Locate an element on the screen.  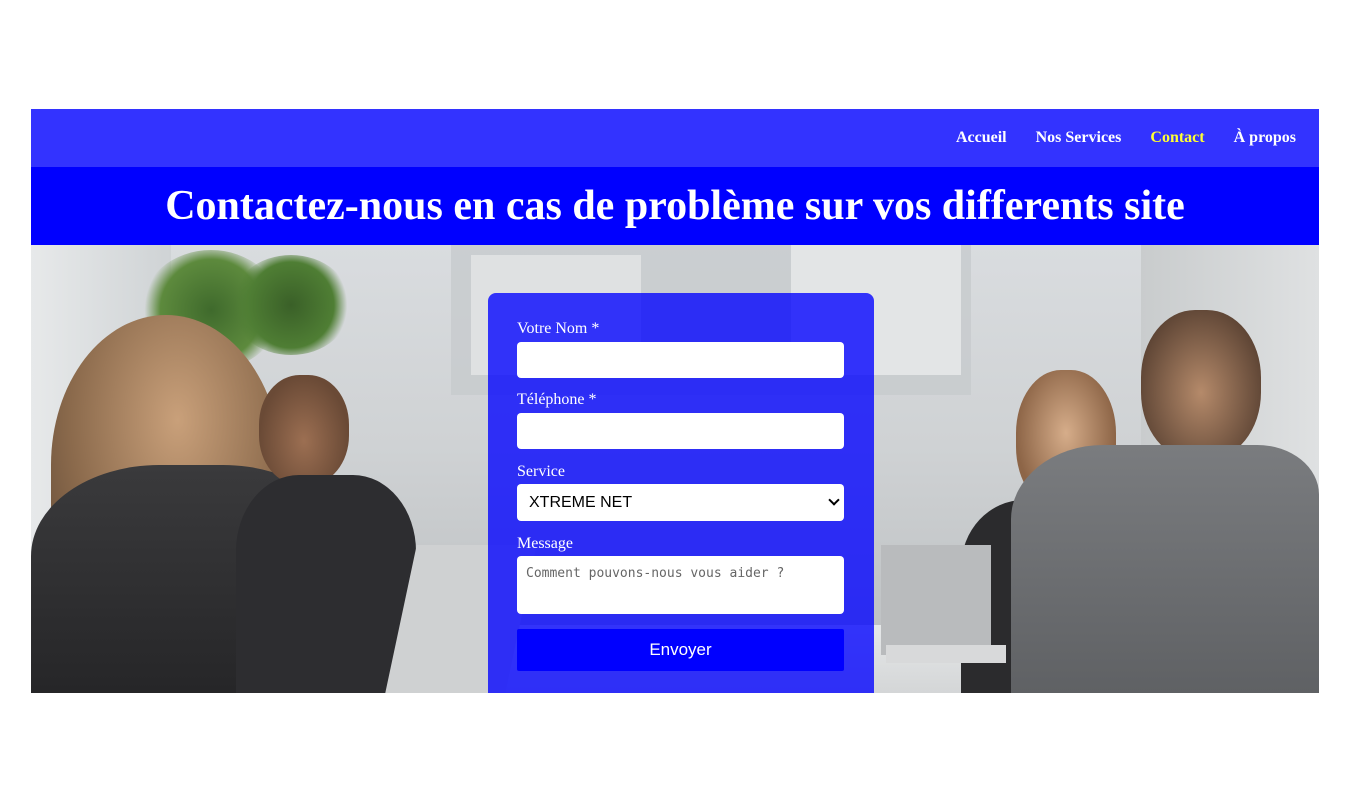
message-label: Message is located at coordinates (545, 543).